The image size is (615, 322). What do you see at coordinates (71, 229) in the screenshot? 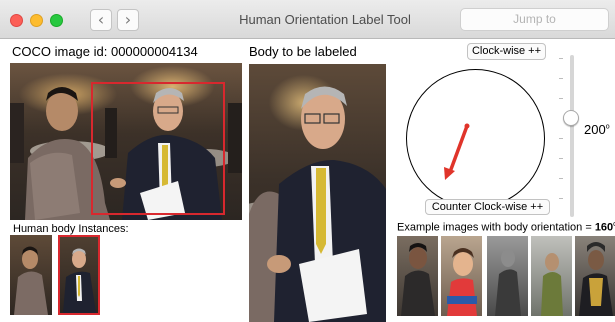
I see `instances-label: Human body Instances:` at bounding box center [71, 229].